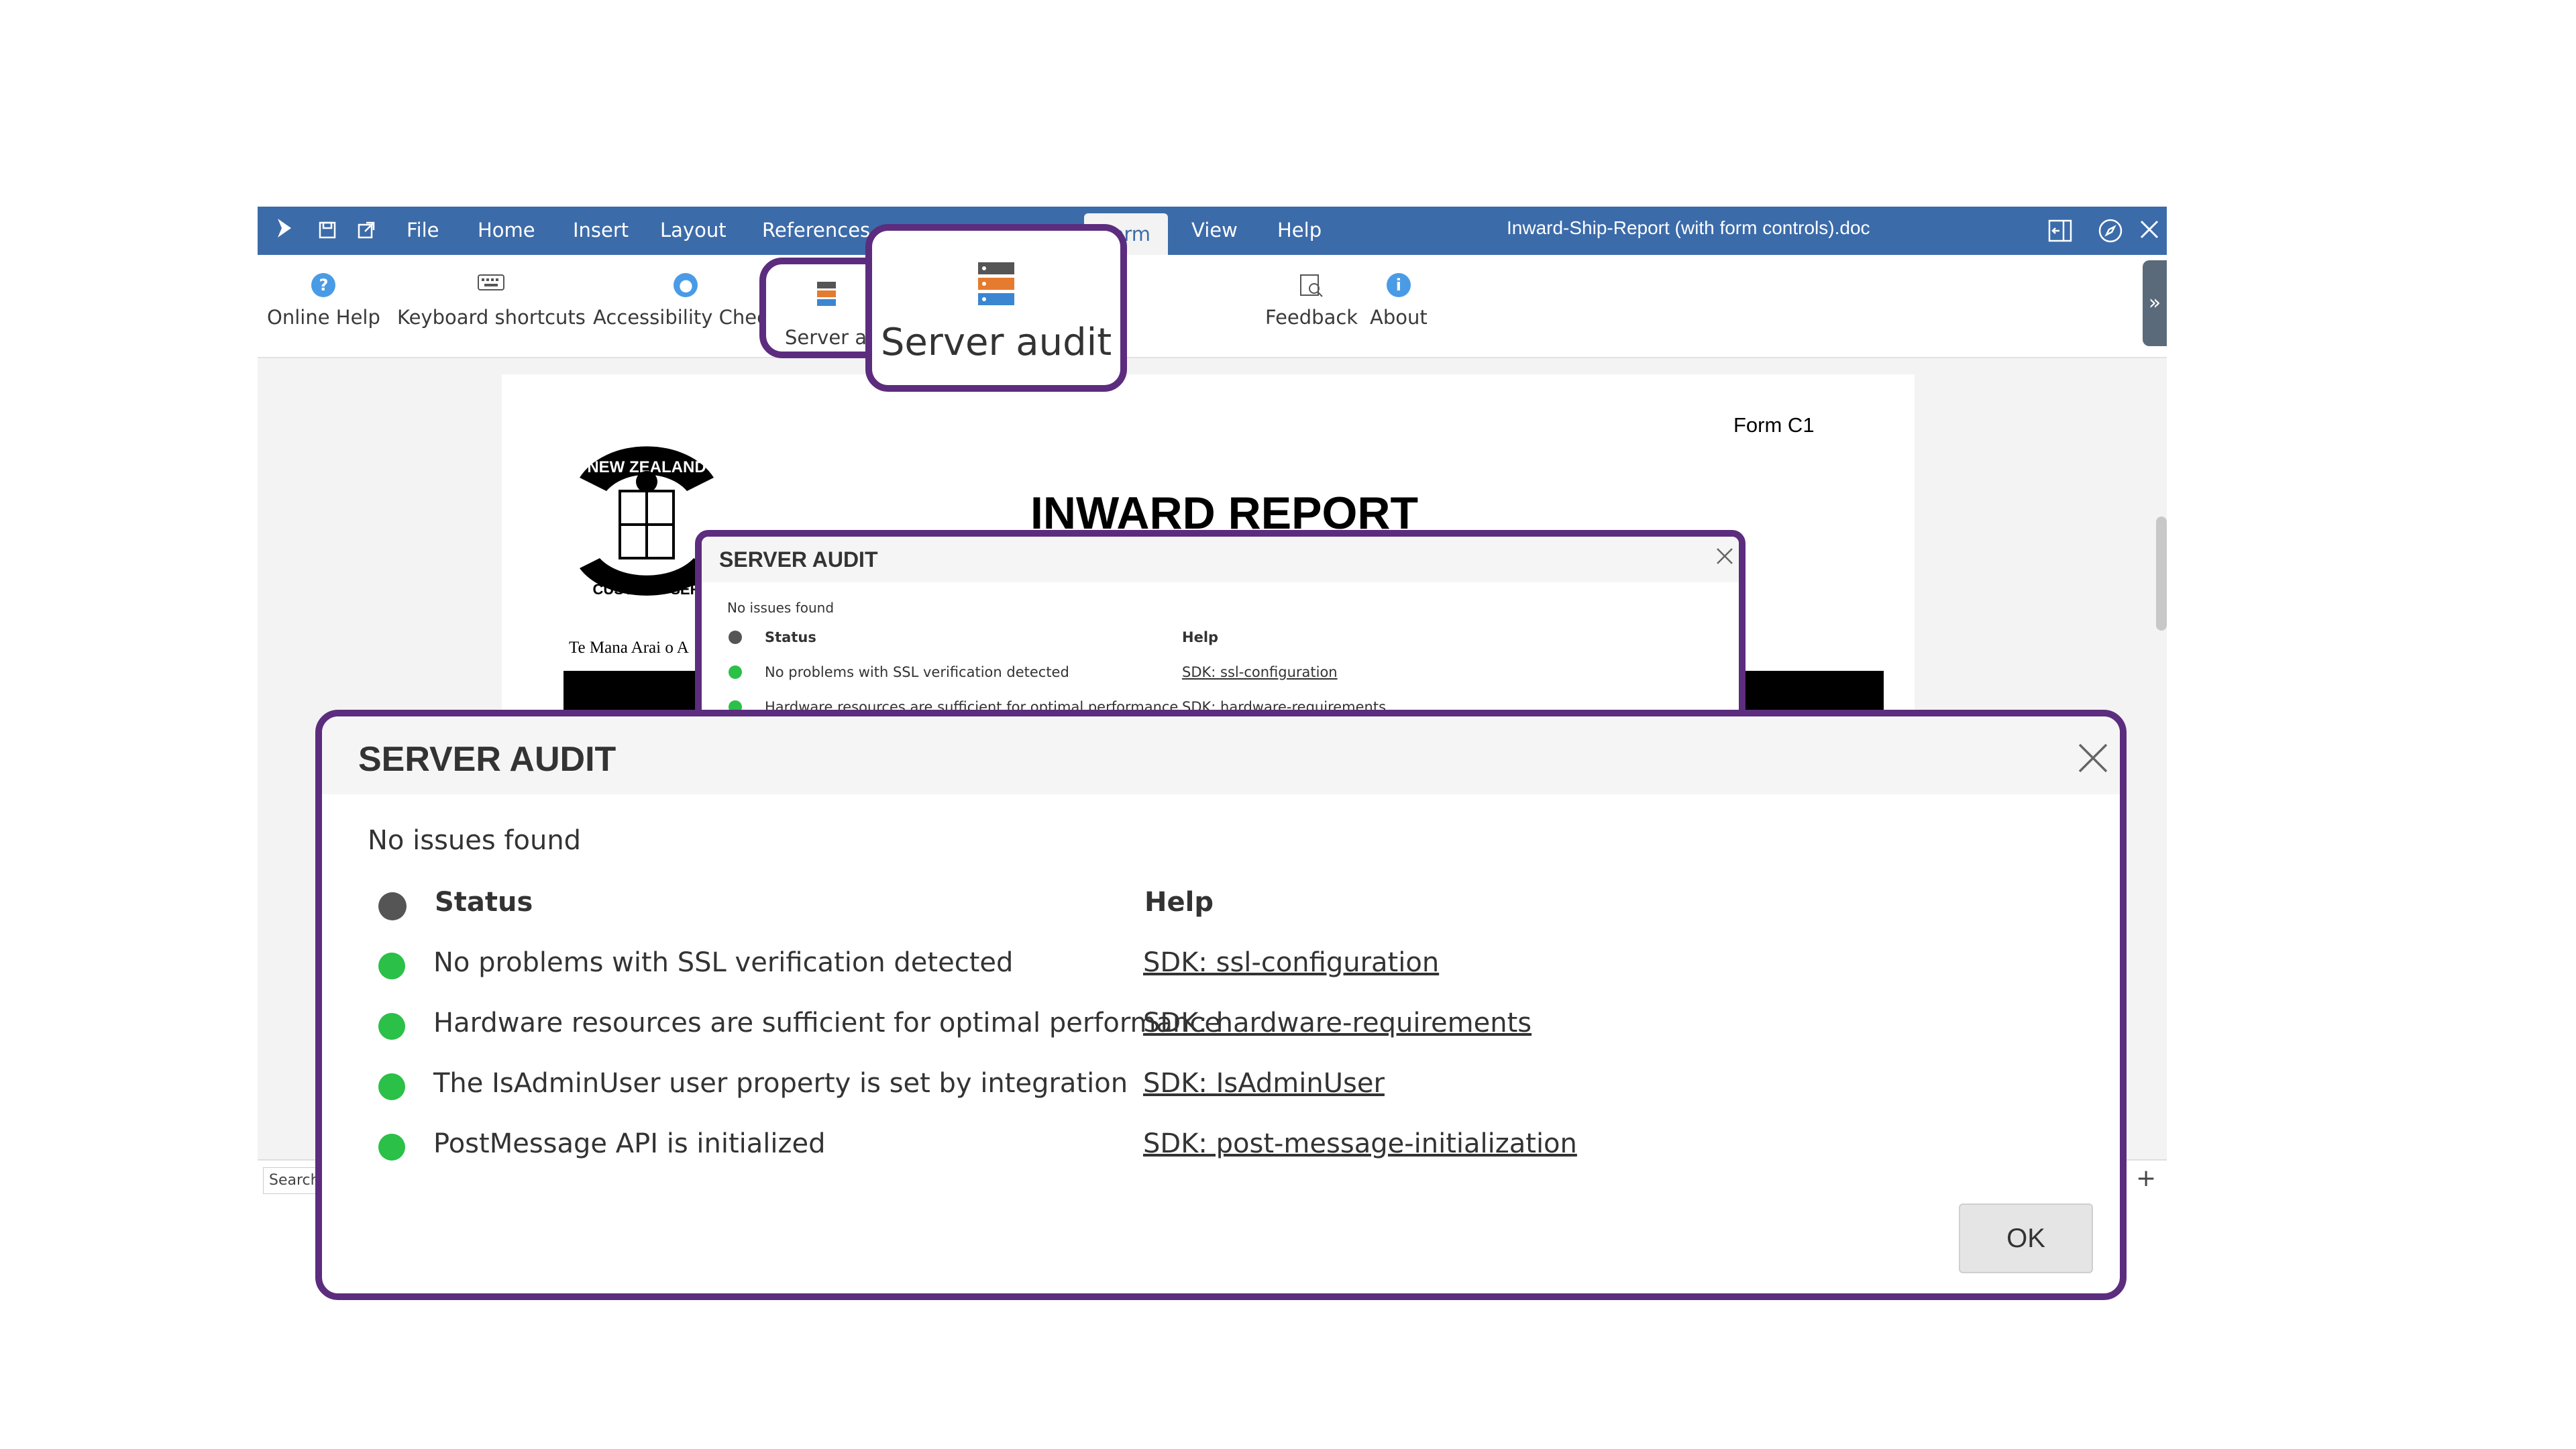 Image resolution: width=2576 pixels, height=1449 pixels. Describe the element at coordinates (323, 317) in the screenshot. I see `online-help-label: Online Help` at that location.